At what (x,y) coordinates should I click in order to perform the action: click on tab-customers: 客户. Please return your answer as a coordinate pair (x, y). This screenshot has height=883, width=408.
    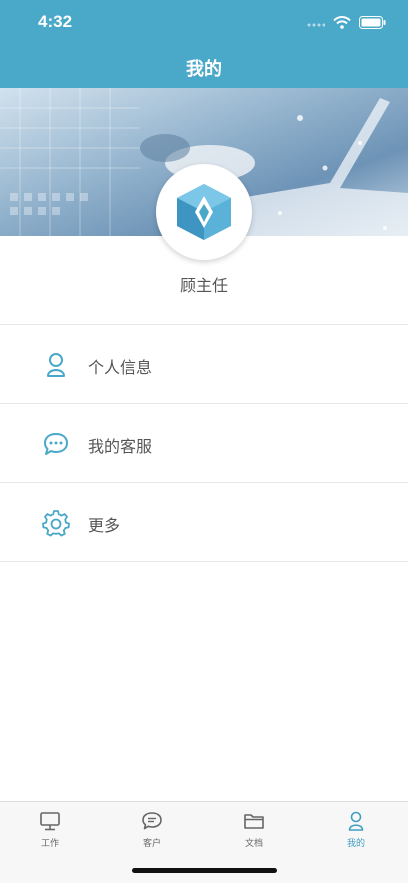
    Looking at the image, I should click on (152, 829).